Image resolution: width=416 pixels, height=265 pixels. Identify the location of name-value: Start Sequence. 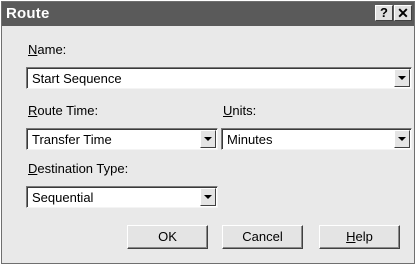
(77, 78).